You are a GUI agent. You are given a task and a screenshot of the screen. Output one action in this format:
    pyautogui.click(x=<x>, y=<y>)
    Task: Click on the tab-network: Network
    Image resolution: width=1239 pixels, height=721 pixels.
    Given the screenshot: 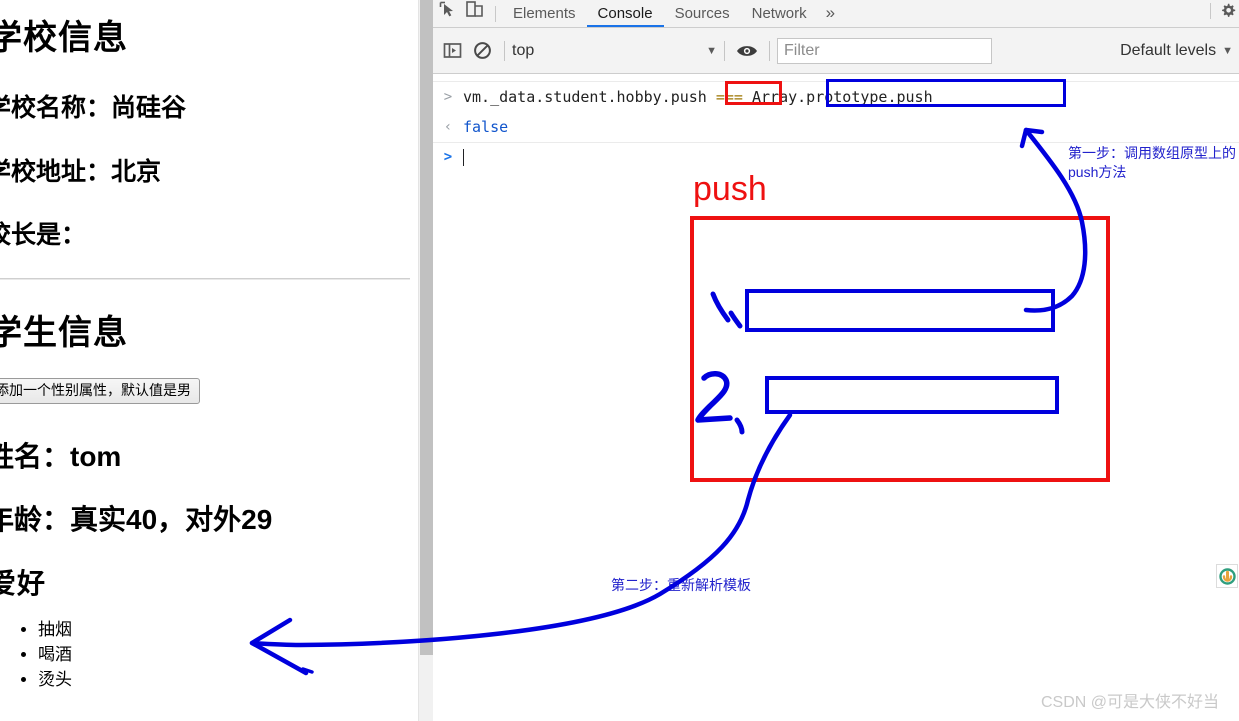 What is the action you would take?
    pyautogui.click(x=779, y=16)
    